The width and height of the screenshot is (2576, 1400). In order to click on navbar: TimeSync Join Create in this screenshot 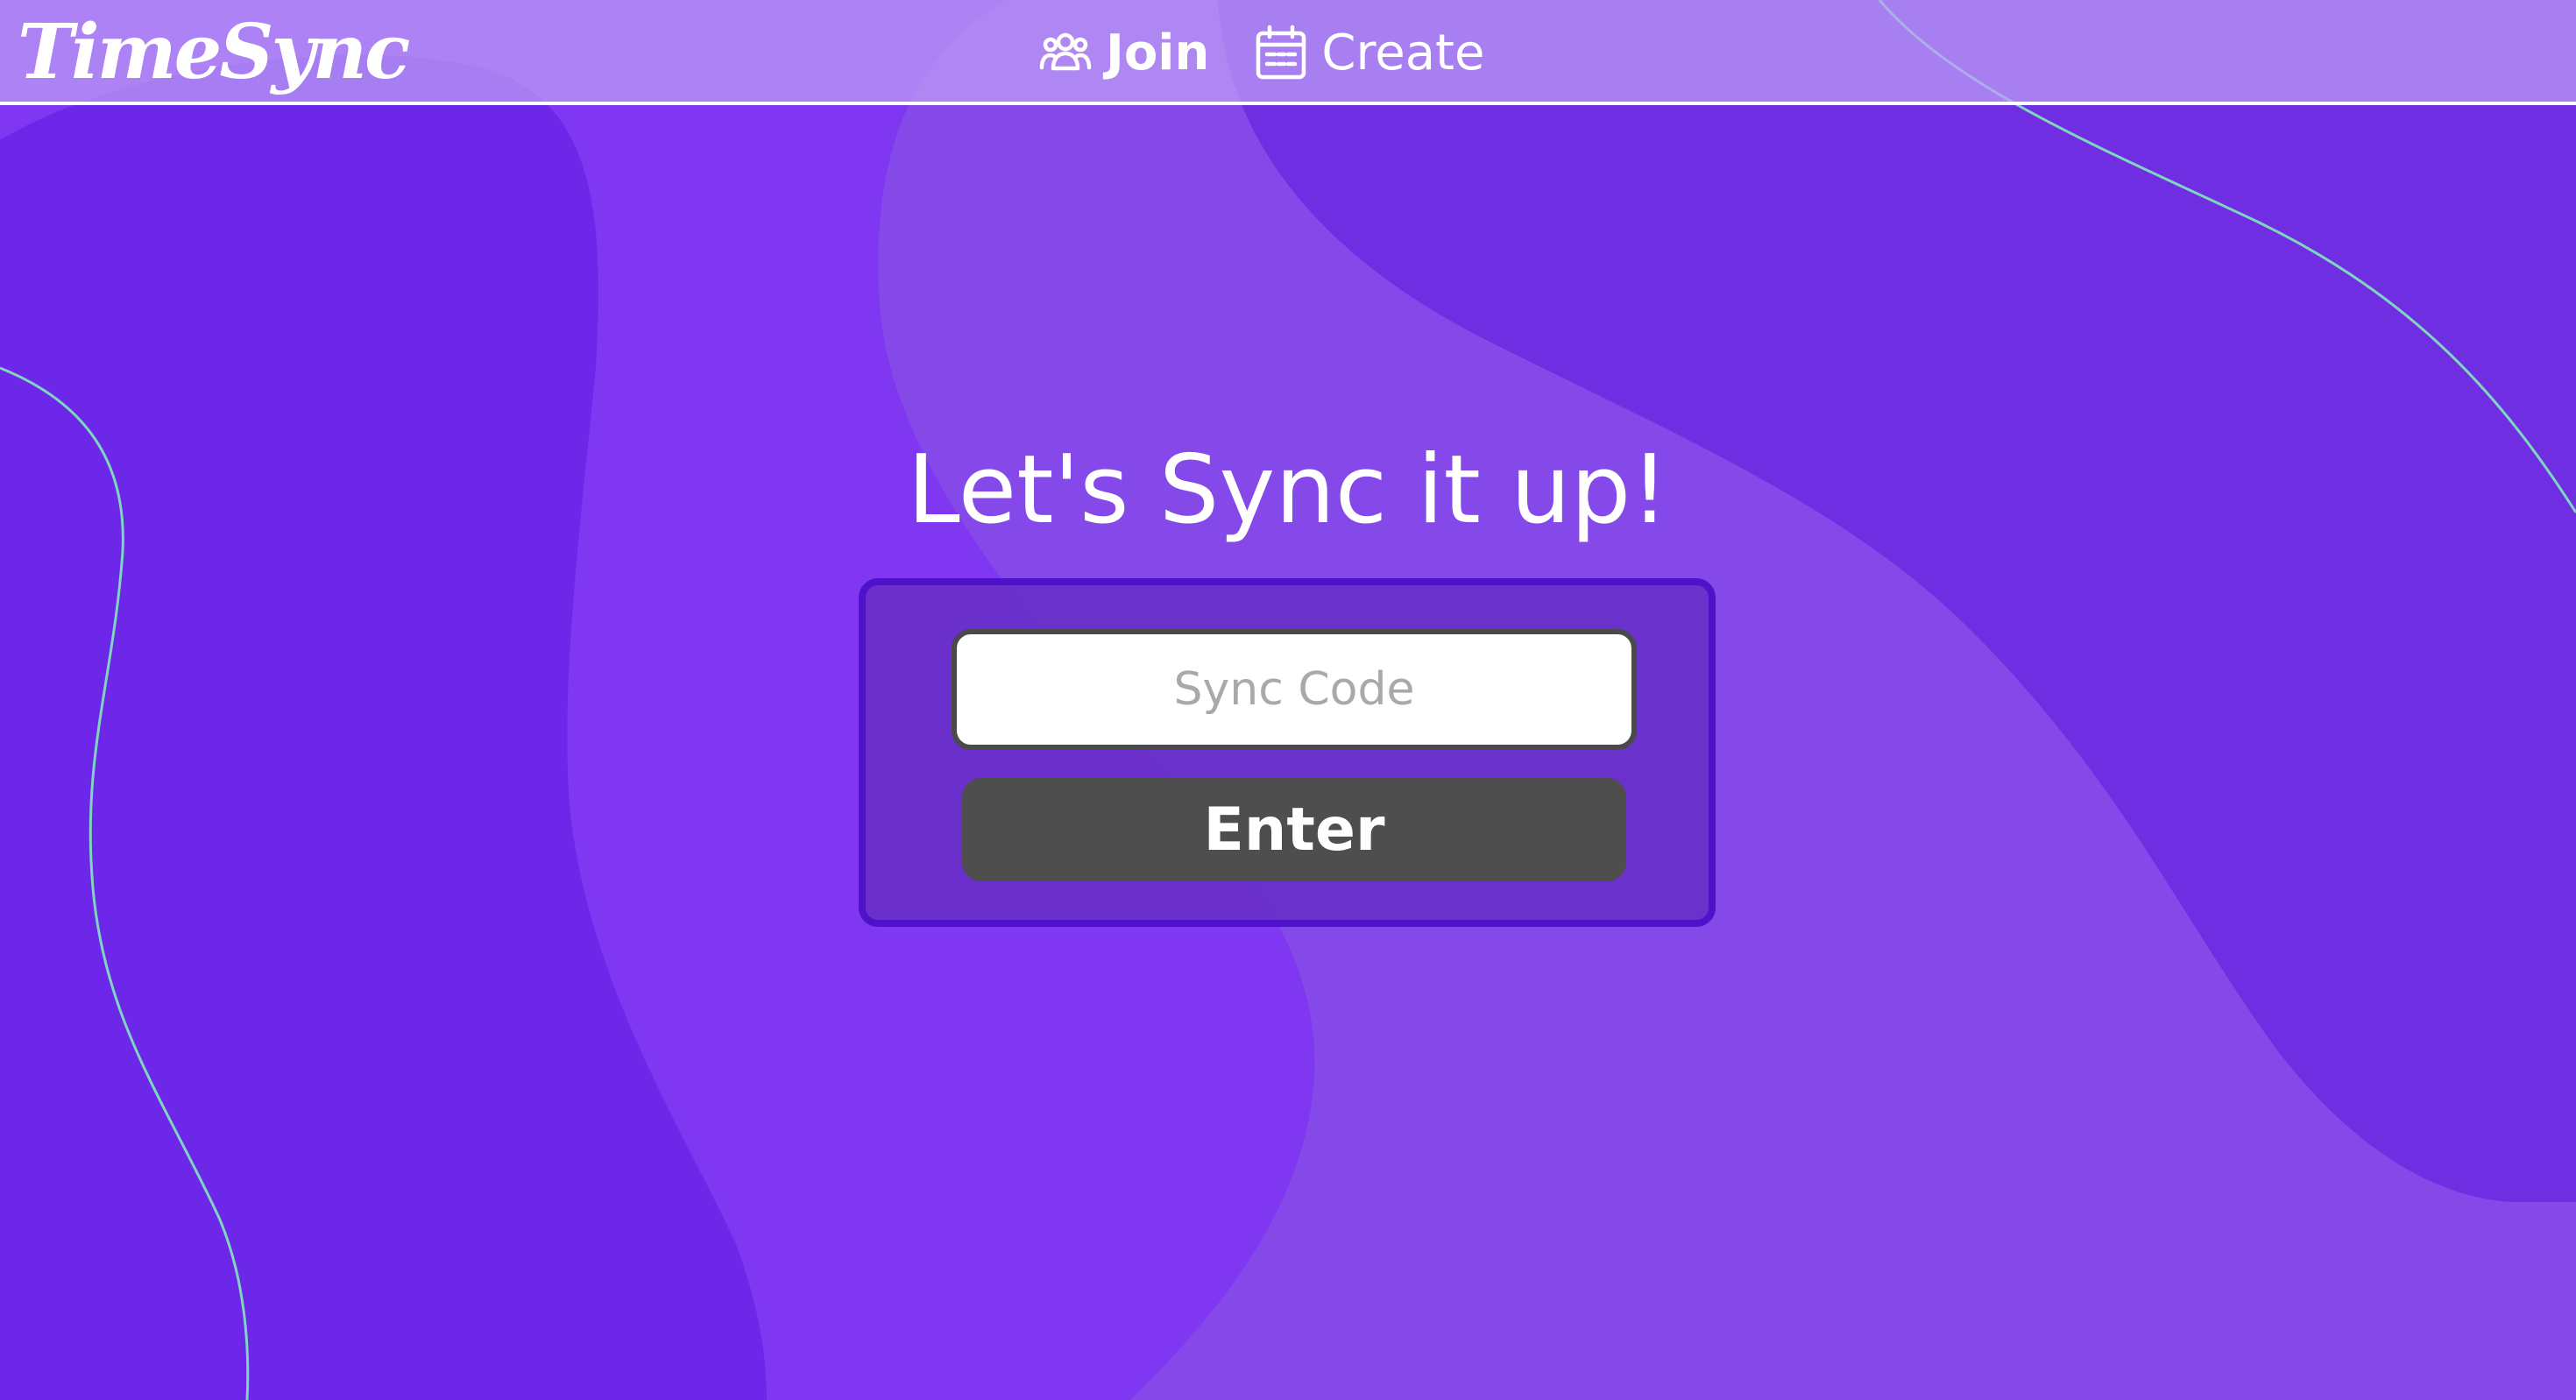, I will do `click(1288, 52)`.